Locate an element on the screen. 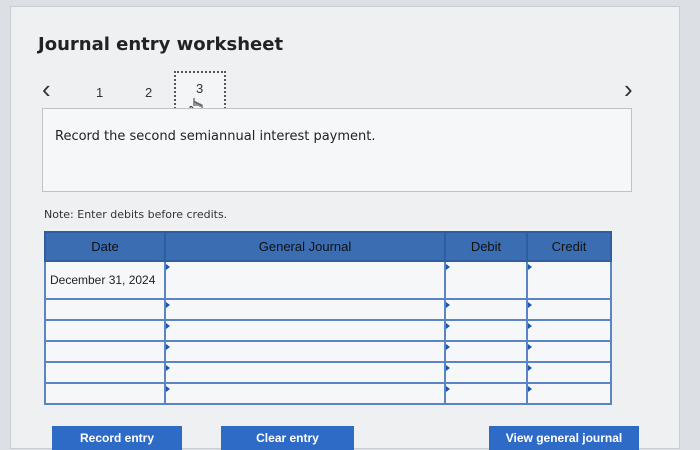 The height and width of the screenshot is (450, 700). chevron-right-icon: › is located at coordinates (628, 89).